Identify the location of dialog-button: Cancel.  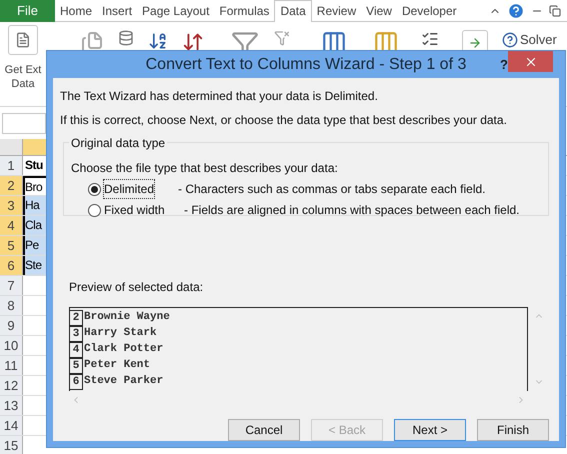
(264, 430).